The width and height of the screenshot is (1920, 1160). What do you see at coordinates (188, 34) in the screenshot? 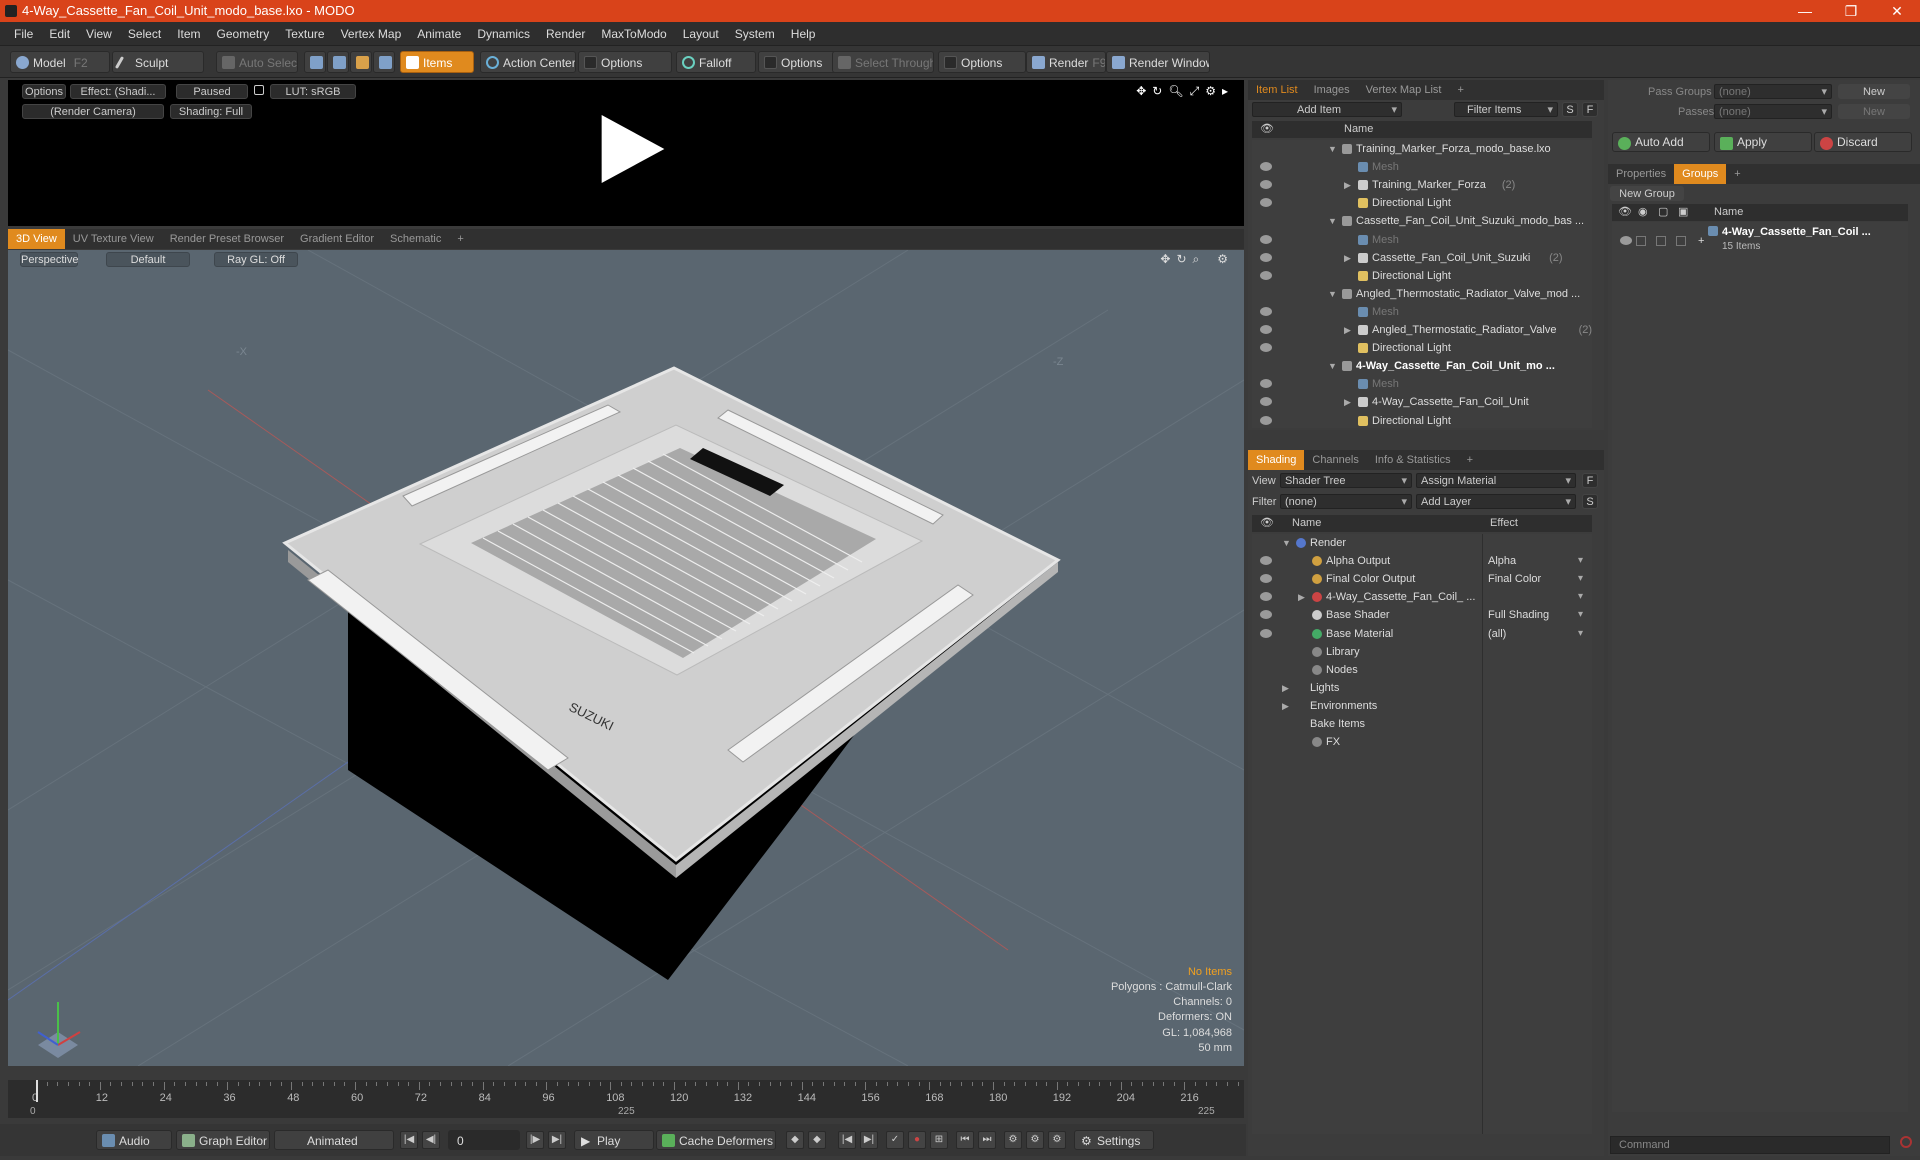
I see `menu-item: Item` at bounding box center [188, 34].